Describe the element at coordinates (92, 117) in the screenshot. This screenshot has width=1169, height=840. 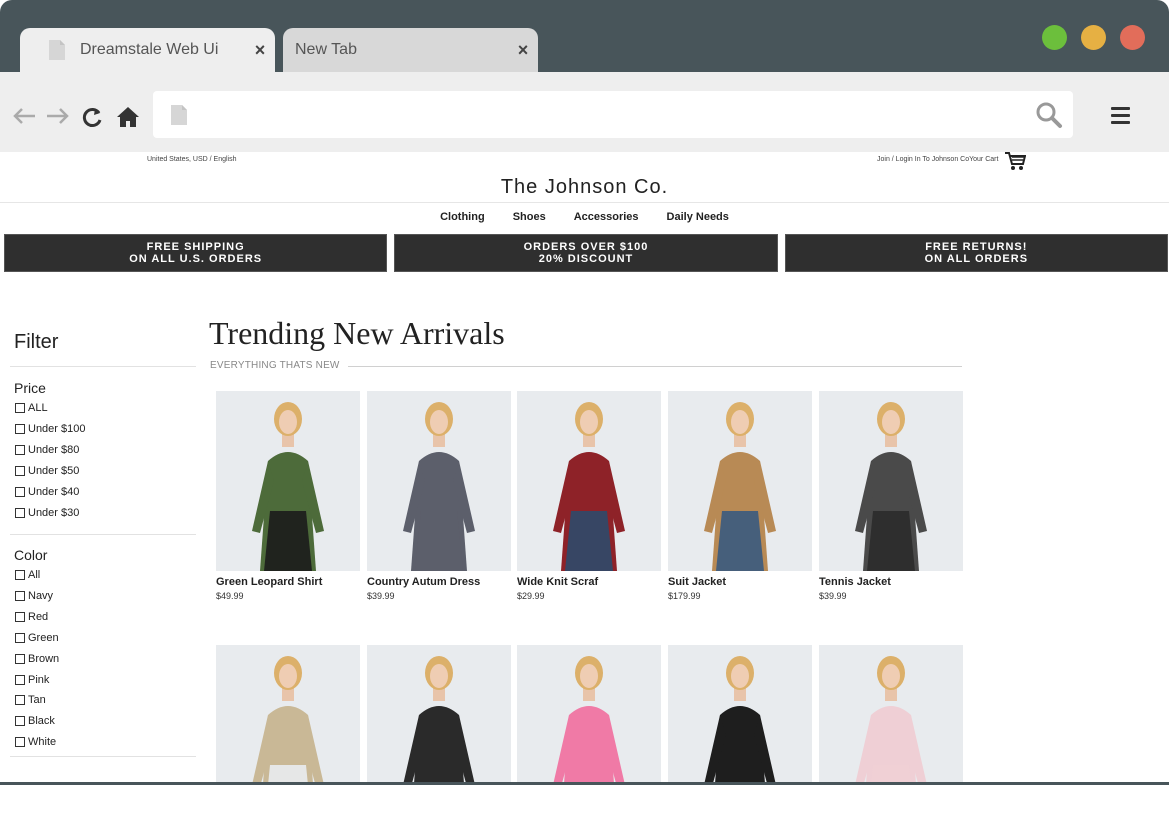
I see `reload-icon` at that location.